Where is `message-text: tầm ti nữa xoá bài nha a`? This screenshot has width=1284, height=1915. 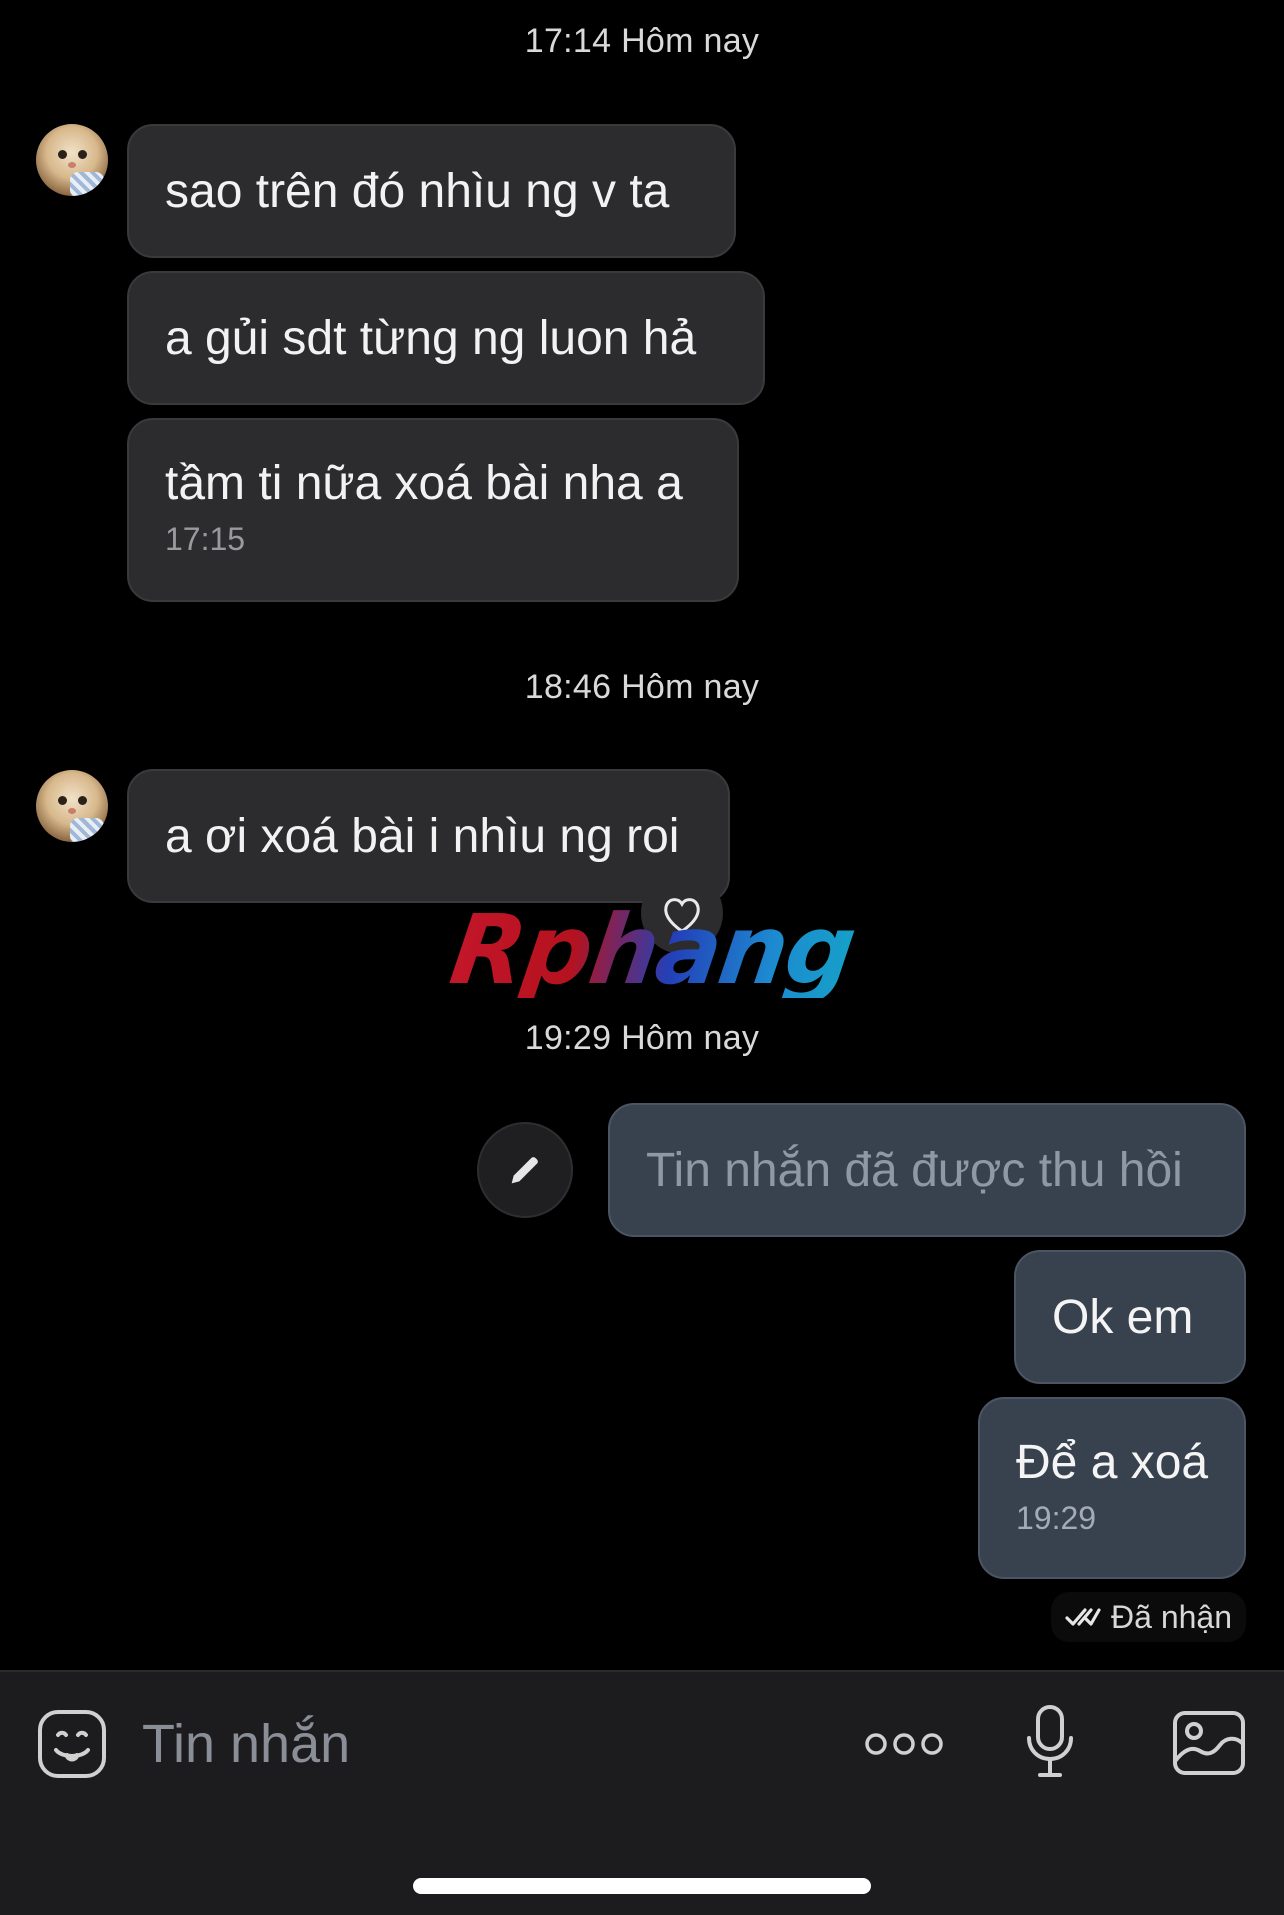 message-text: tầm ti nữa xoá bài nha a is located at coordinates (424, 483).